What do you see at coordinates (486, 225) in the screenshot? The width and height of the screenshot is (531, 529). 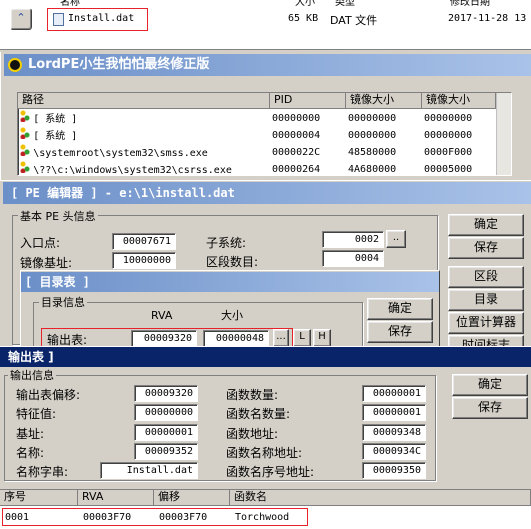 I see `pe-ok-button: 确定` at bounding box center [486, 225].